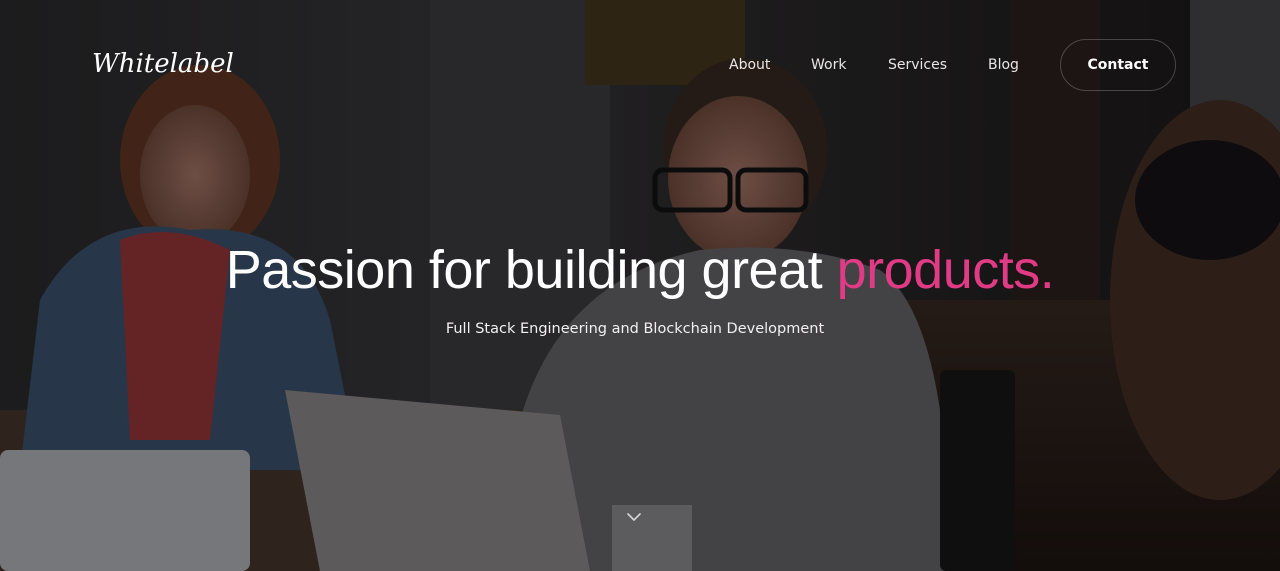  I want to click on nav-link-about: About, so click(749, 65).